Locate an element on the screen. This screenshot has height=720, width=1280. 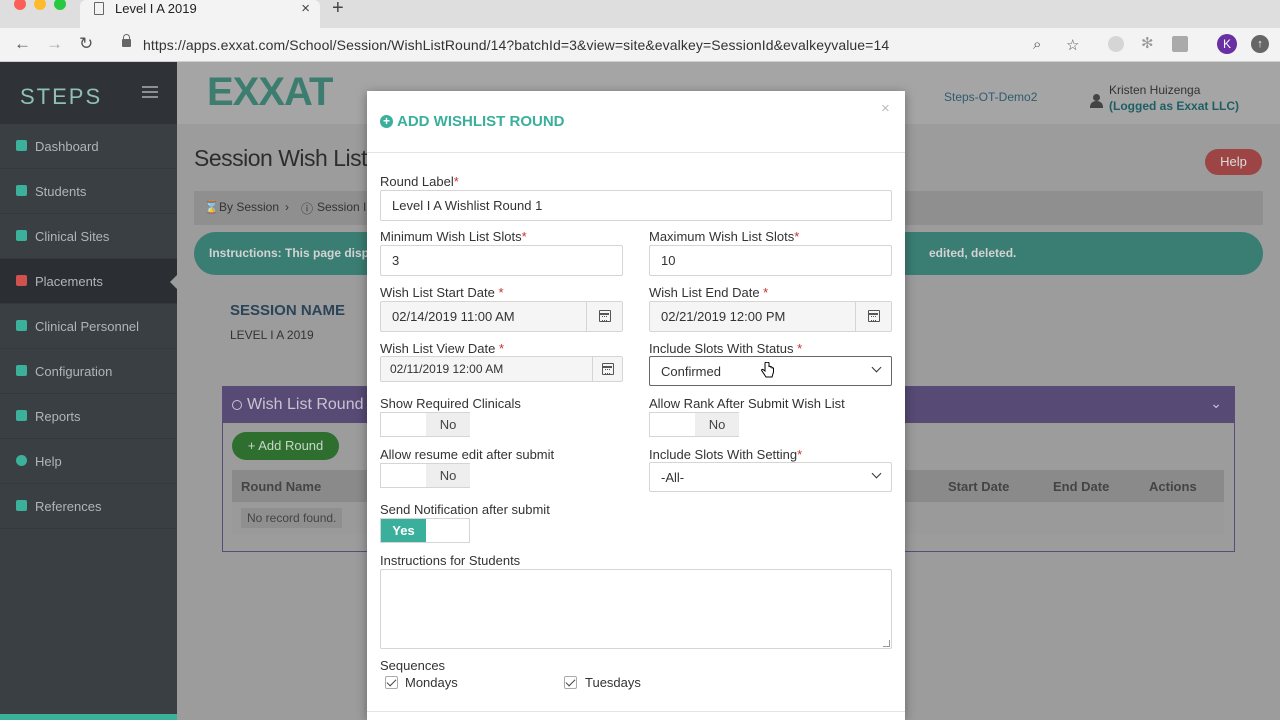
user-logged-as: (Logged as Exxat LLC) is located at coordinates (1174, 106).